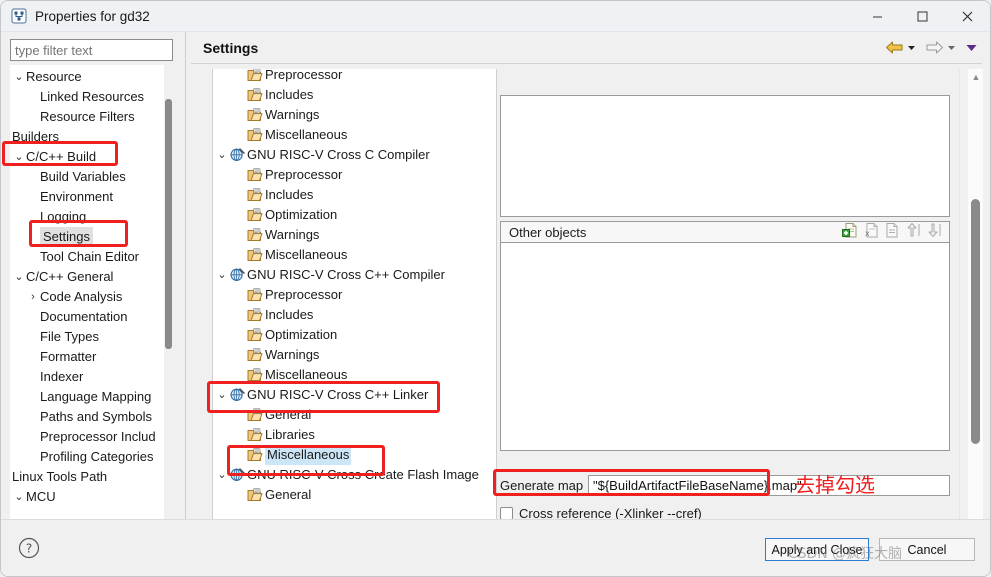 This screenshot has width=991, height=577. Describe the element at coordinates (922, 16) in the screenshot. I see `maximize-button` at that location.